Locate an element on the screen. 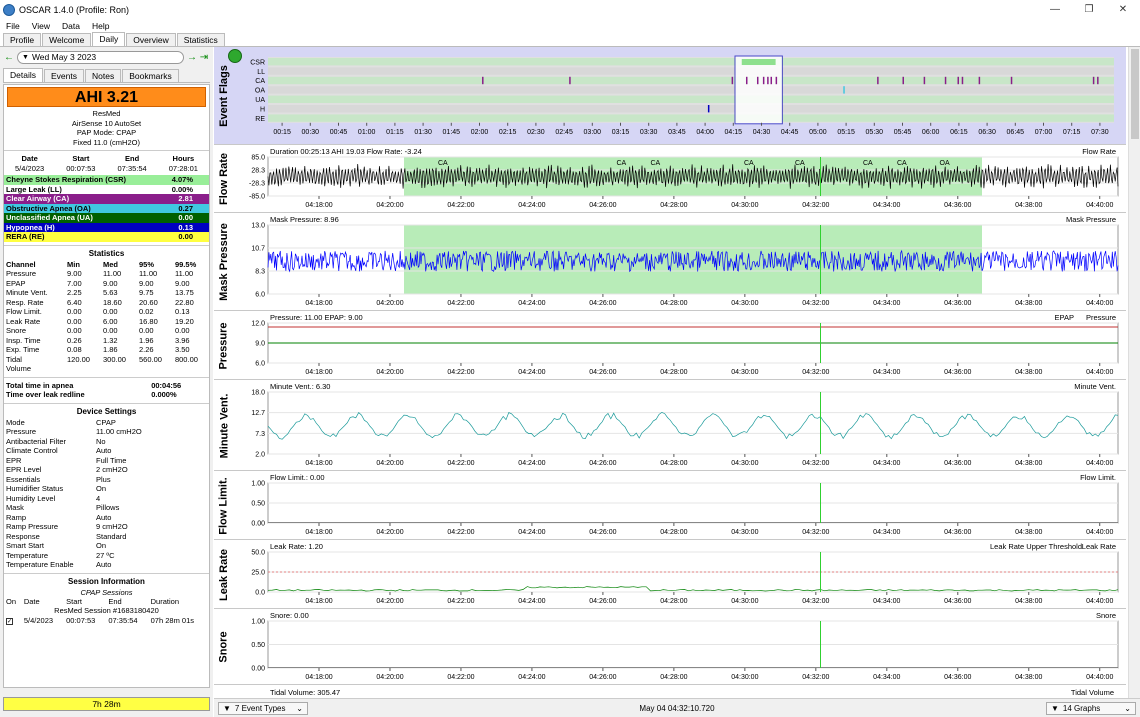  flag-tick-label: 02:15 is located at coordinates (508, 132).